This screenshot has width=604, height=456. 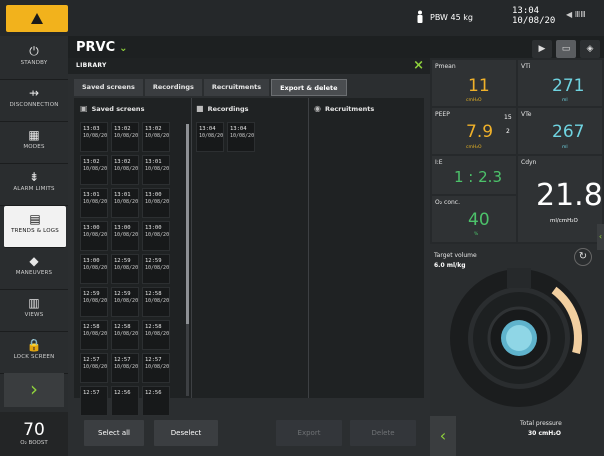 I want to click on layers-view-icon: ◈, so click(x=590, y=49).